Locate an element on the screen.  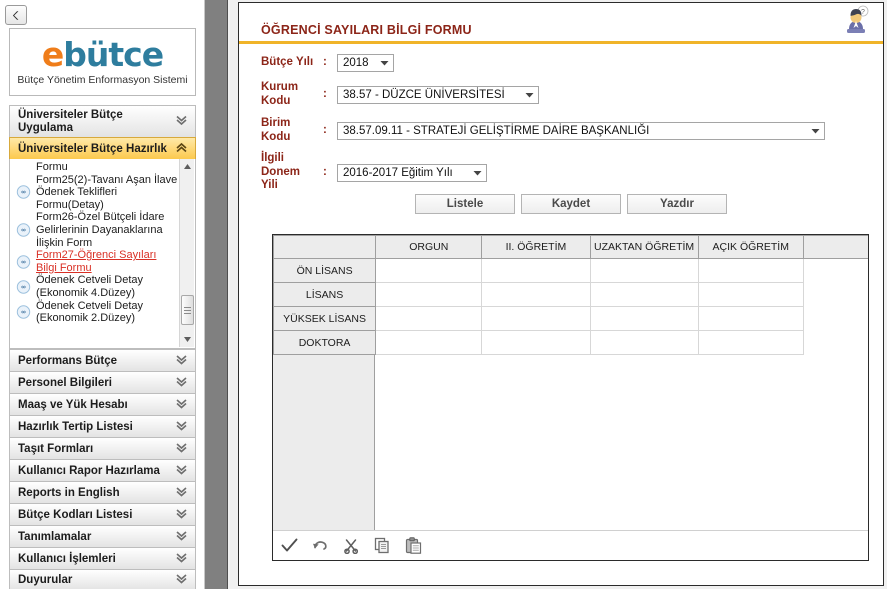
row-header-doktora: DOKTORA is located at coordinates (325, 342).